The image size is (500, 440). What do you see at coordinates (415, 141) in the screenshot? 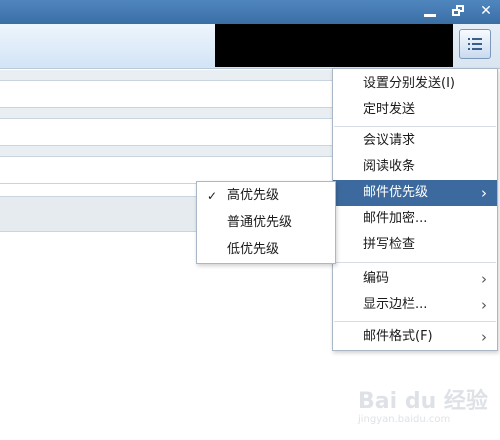
I see `menu-item-meeting-request: 会议请求` at bounding box center [415, 141].